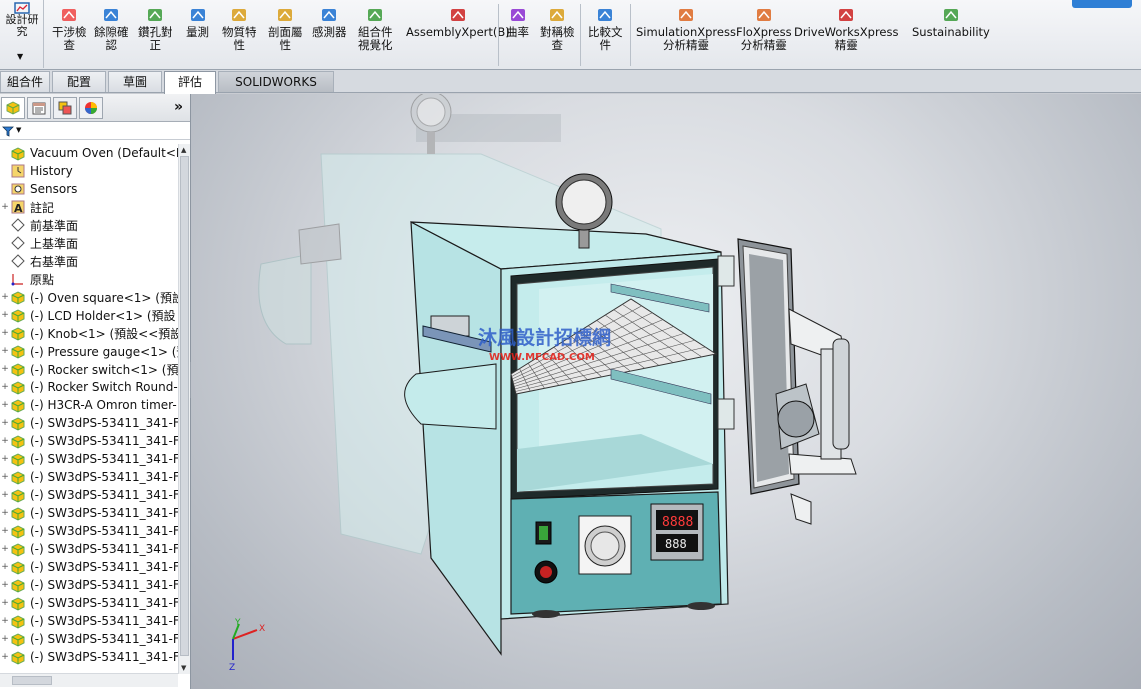 The height and width of the screenshot is (689, 1141). I want to click on tree-item: 原點, so click(89, 279).